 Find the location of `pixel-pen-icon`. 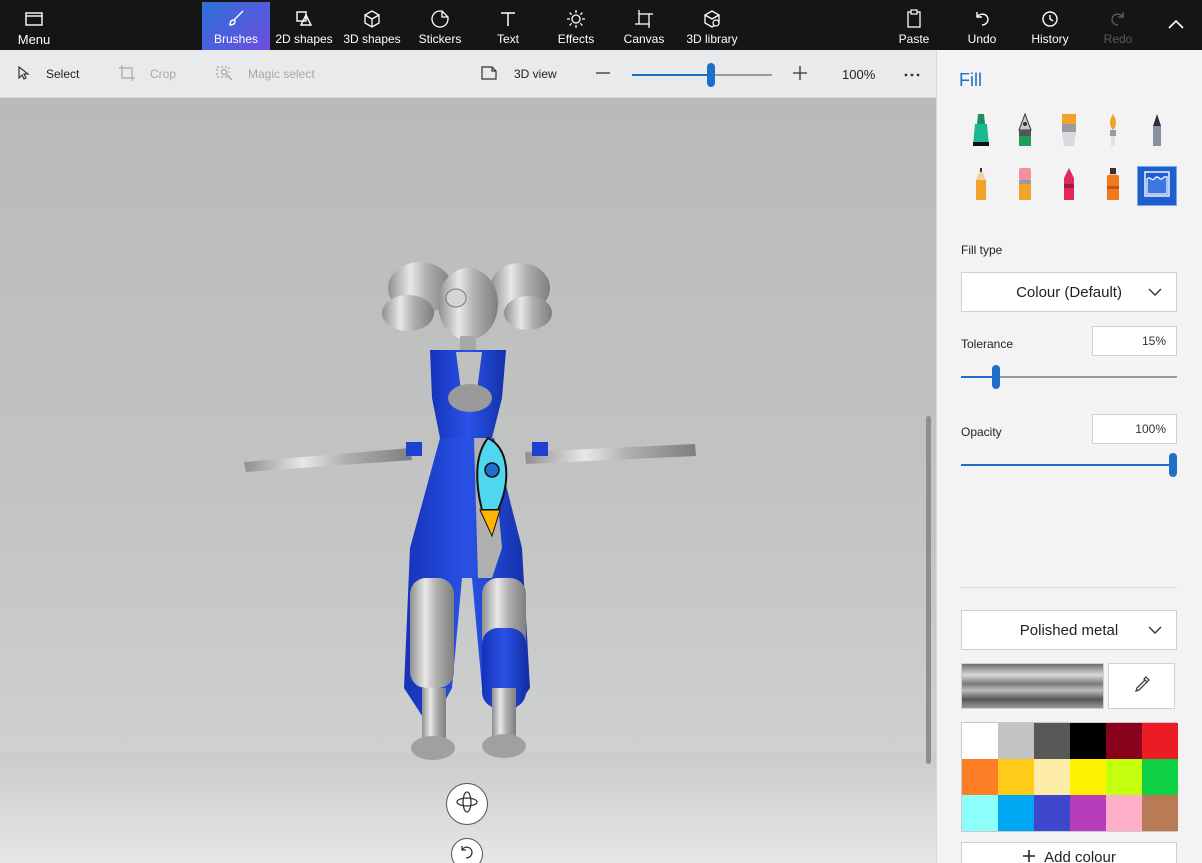

pixel-pen-icon is located at coordinates (1157, 132).